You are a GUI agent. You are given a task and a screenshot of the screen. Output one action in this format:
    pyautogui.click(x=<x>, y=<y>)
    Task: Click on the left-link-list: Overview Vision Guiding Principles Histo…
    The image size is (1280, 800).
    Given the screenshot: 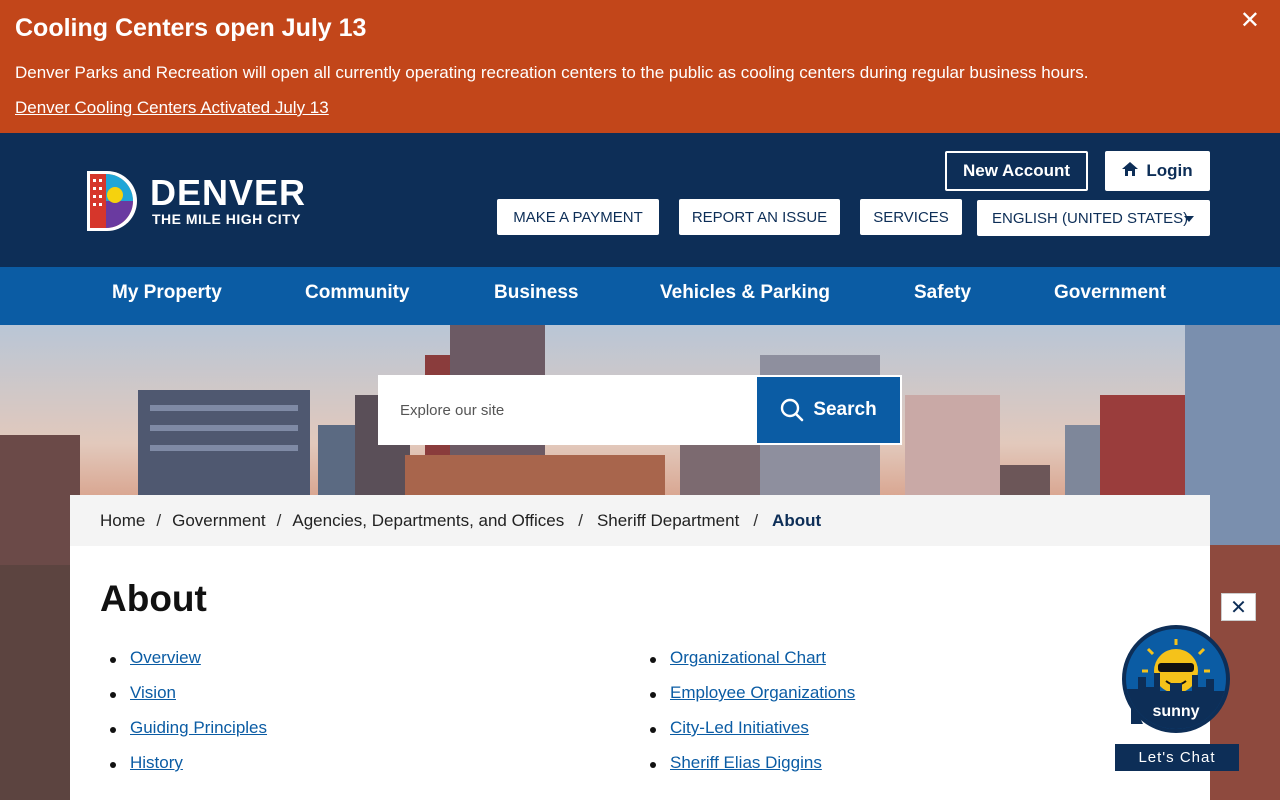 What is the action you would take?
    pyautogui.click(x=183, y=718)
    